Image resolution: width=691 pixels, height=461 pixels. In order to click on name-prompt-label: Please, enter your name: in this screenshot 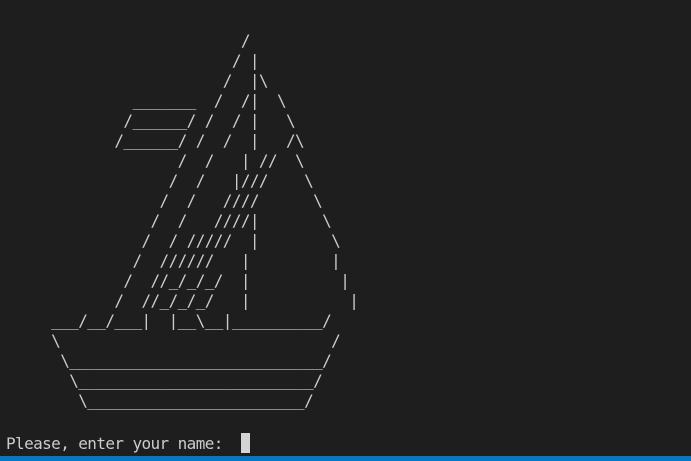, I will do `click(119, 443)`.